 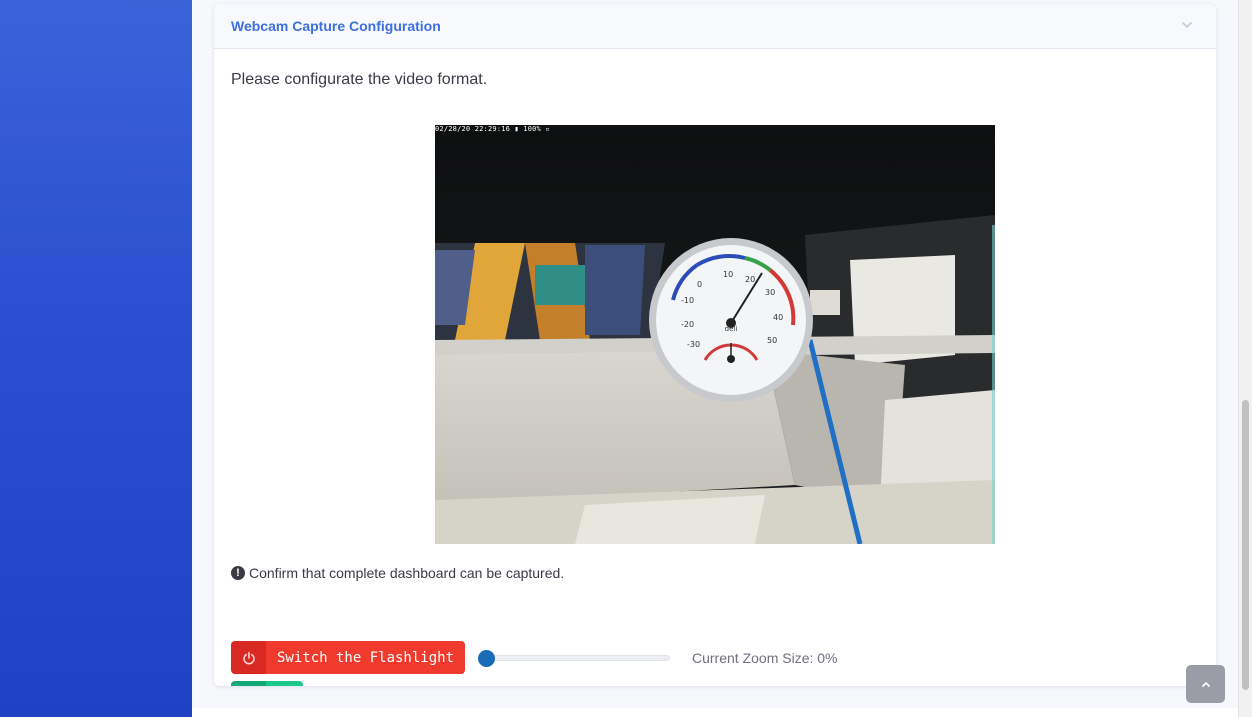 What do you see at coordinates (728, 274) in the screenshot?
I see `svg-text: 10` at bounding box center [728, 274].